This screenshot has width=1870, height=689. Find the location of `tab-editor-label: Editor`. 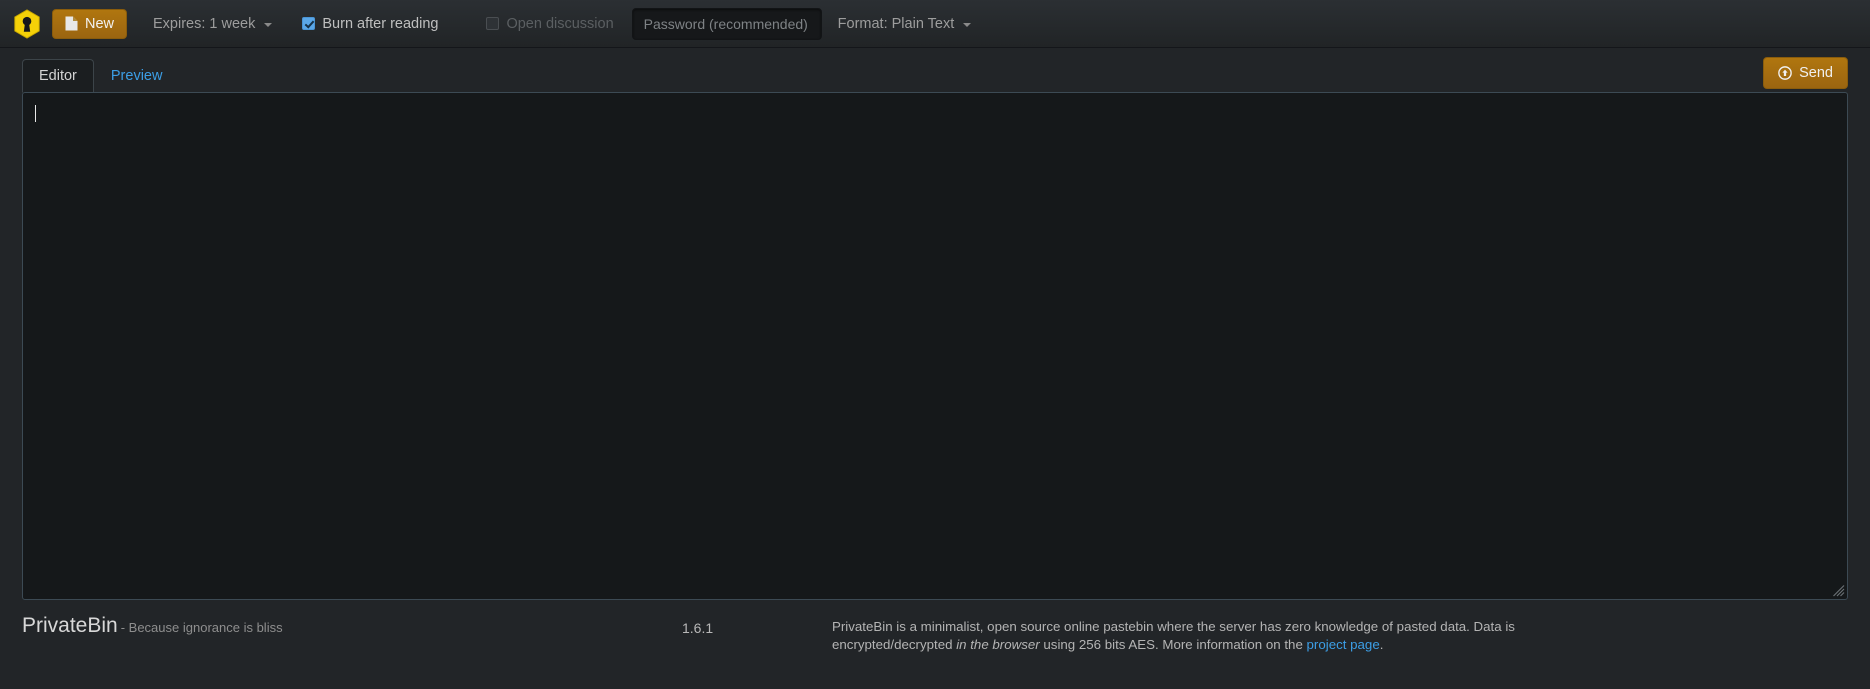

tab-editor-label: Editor is located at coordinates (58, 75).